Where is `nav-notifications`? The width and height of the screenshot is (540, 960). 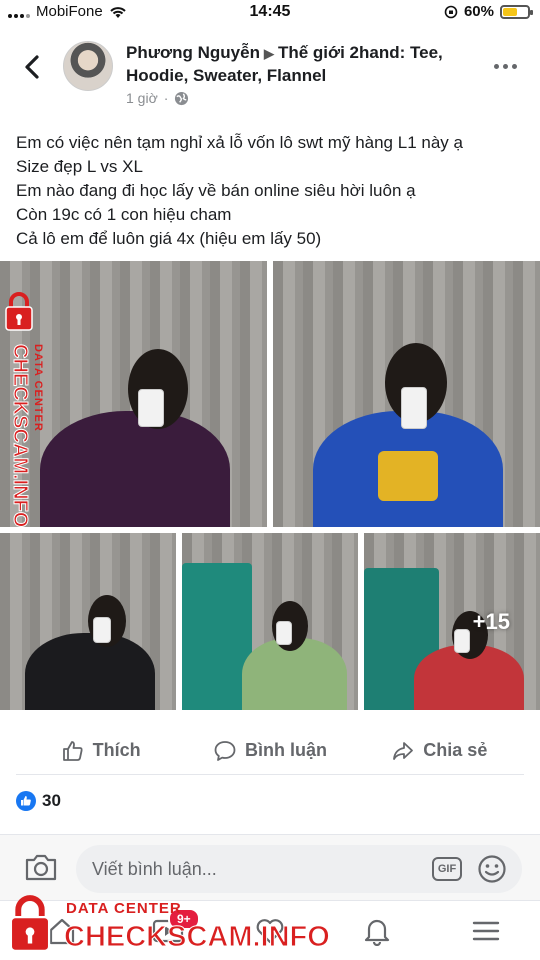
nav-notifications is located at coordinates (377, 931).